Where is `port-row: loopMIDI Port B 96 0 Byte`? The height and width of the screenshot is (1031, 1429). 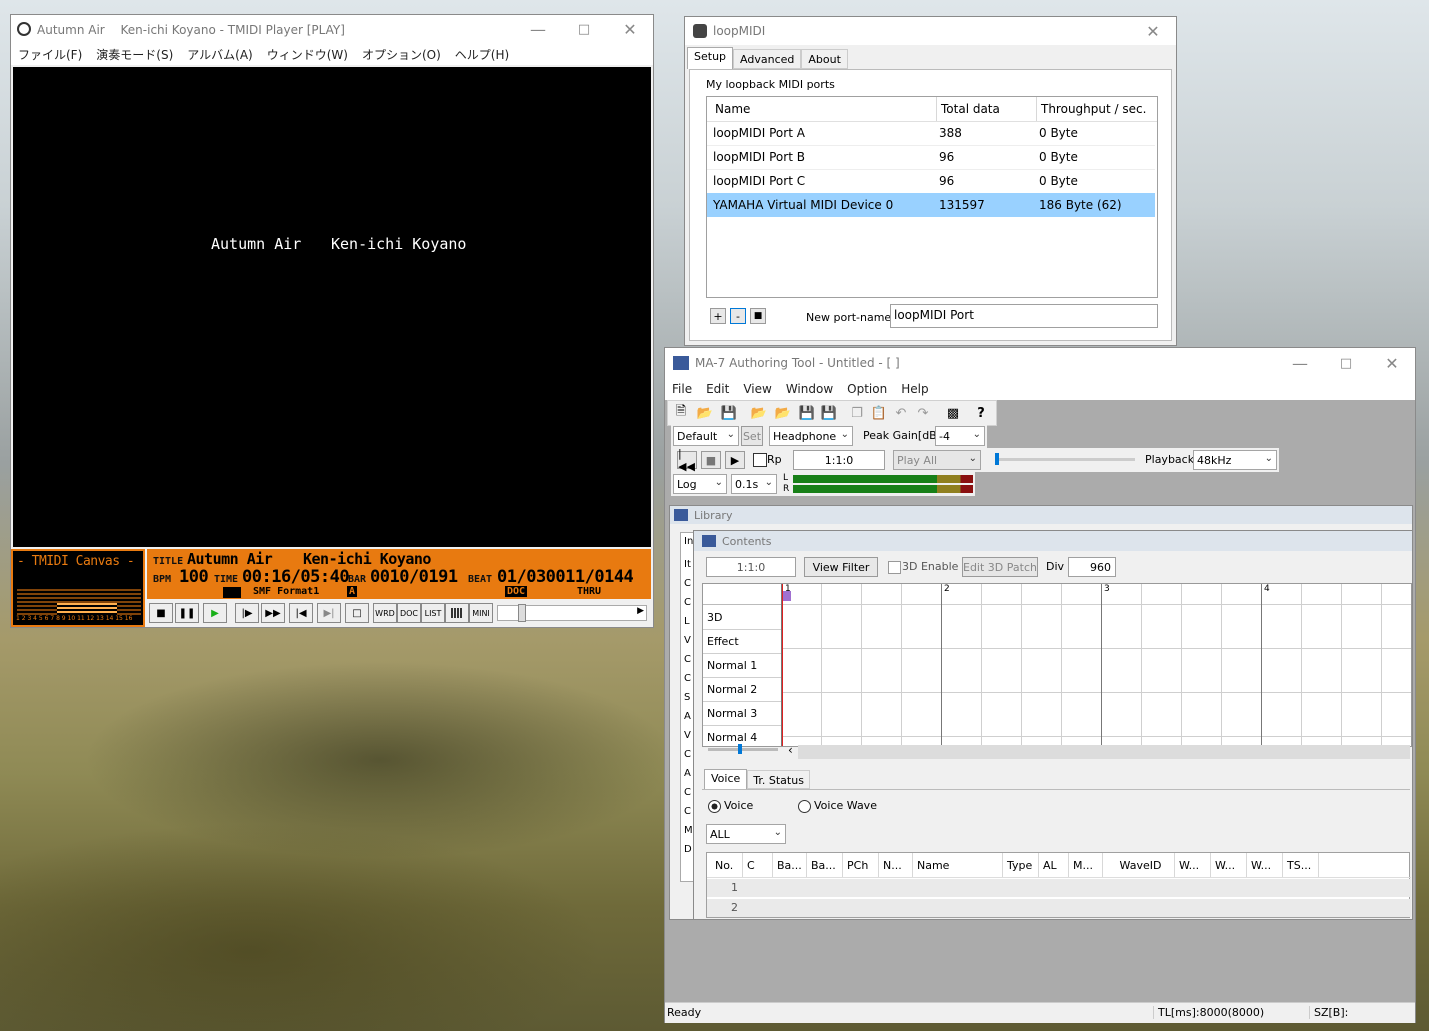 port-row: loopMIDI Port B 96 0 Byte is located at coordinates (931, 157).